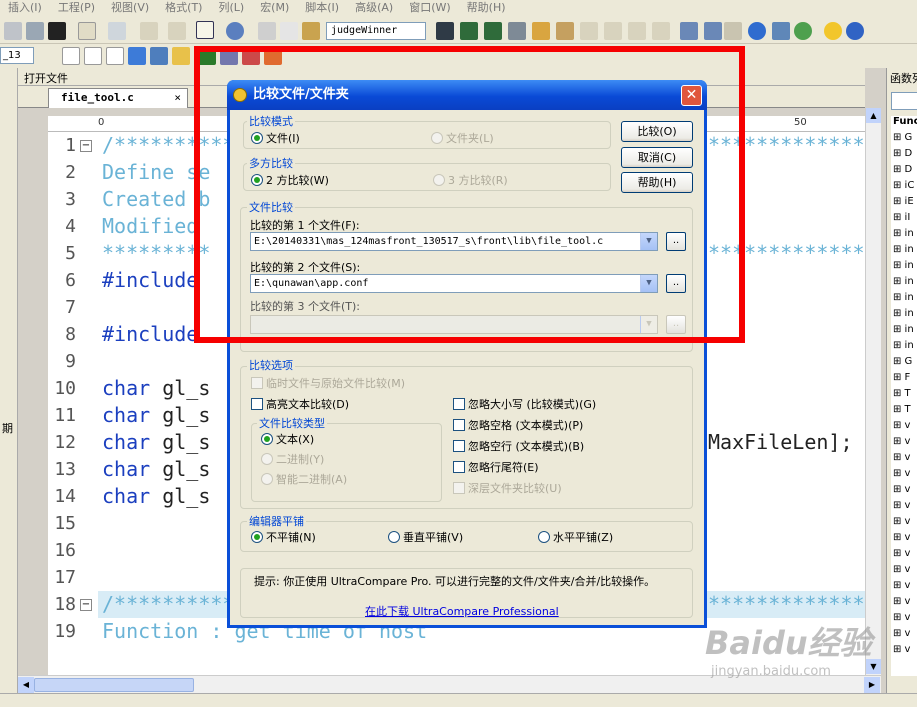  What do you see at coordinates (713, 31) in the screenshot?
I see `tile-icon` at bounding box center [713, 31].